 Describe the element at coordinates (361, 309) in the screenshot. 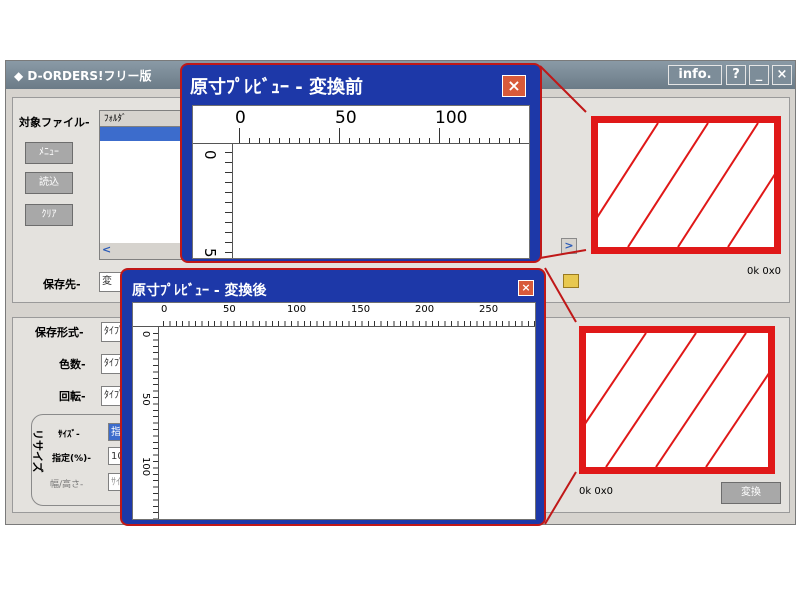

I see `ruler-tick-label: 150` at that location.